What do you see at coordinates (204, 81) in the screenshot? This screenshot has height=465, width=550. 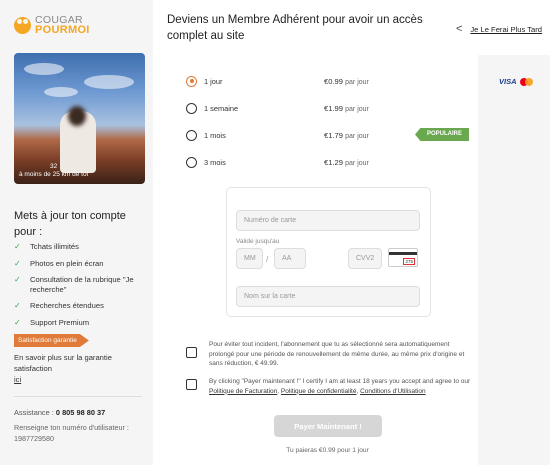 I see `plan-option-1-jour: 1 jour` at bounding box center [204, 81].